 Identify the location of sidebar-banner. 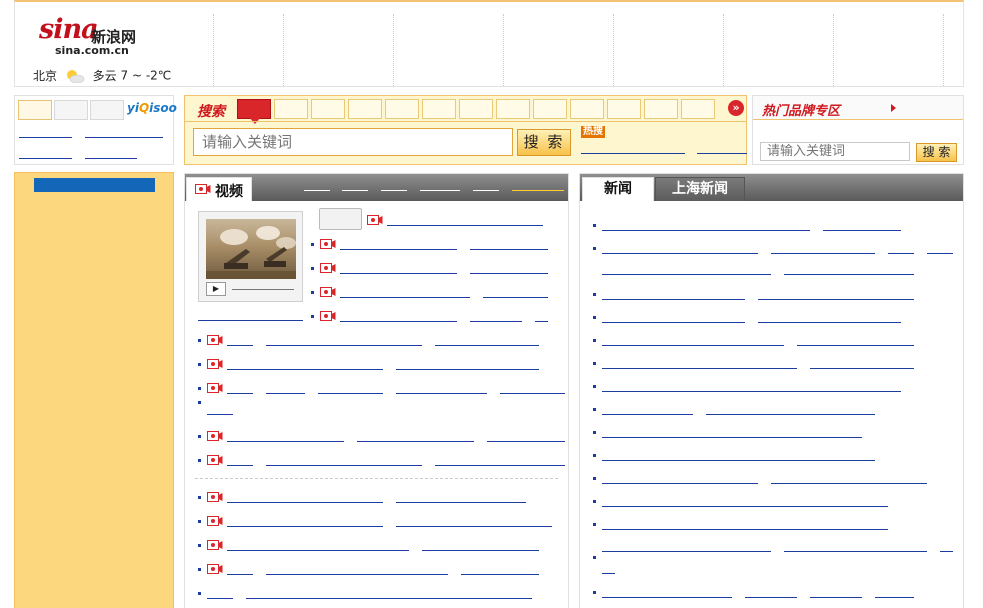
(94, 185).